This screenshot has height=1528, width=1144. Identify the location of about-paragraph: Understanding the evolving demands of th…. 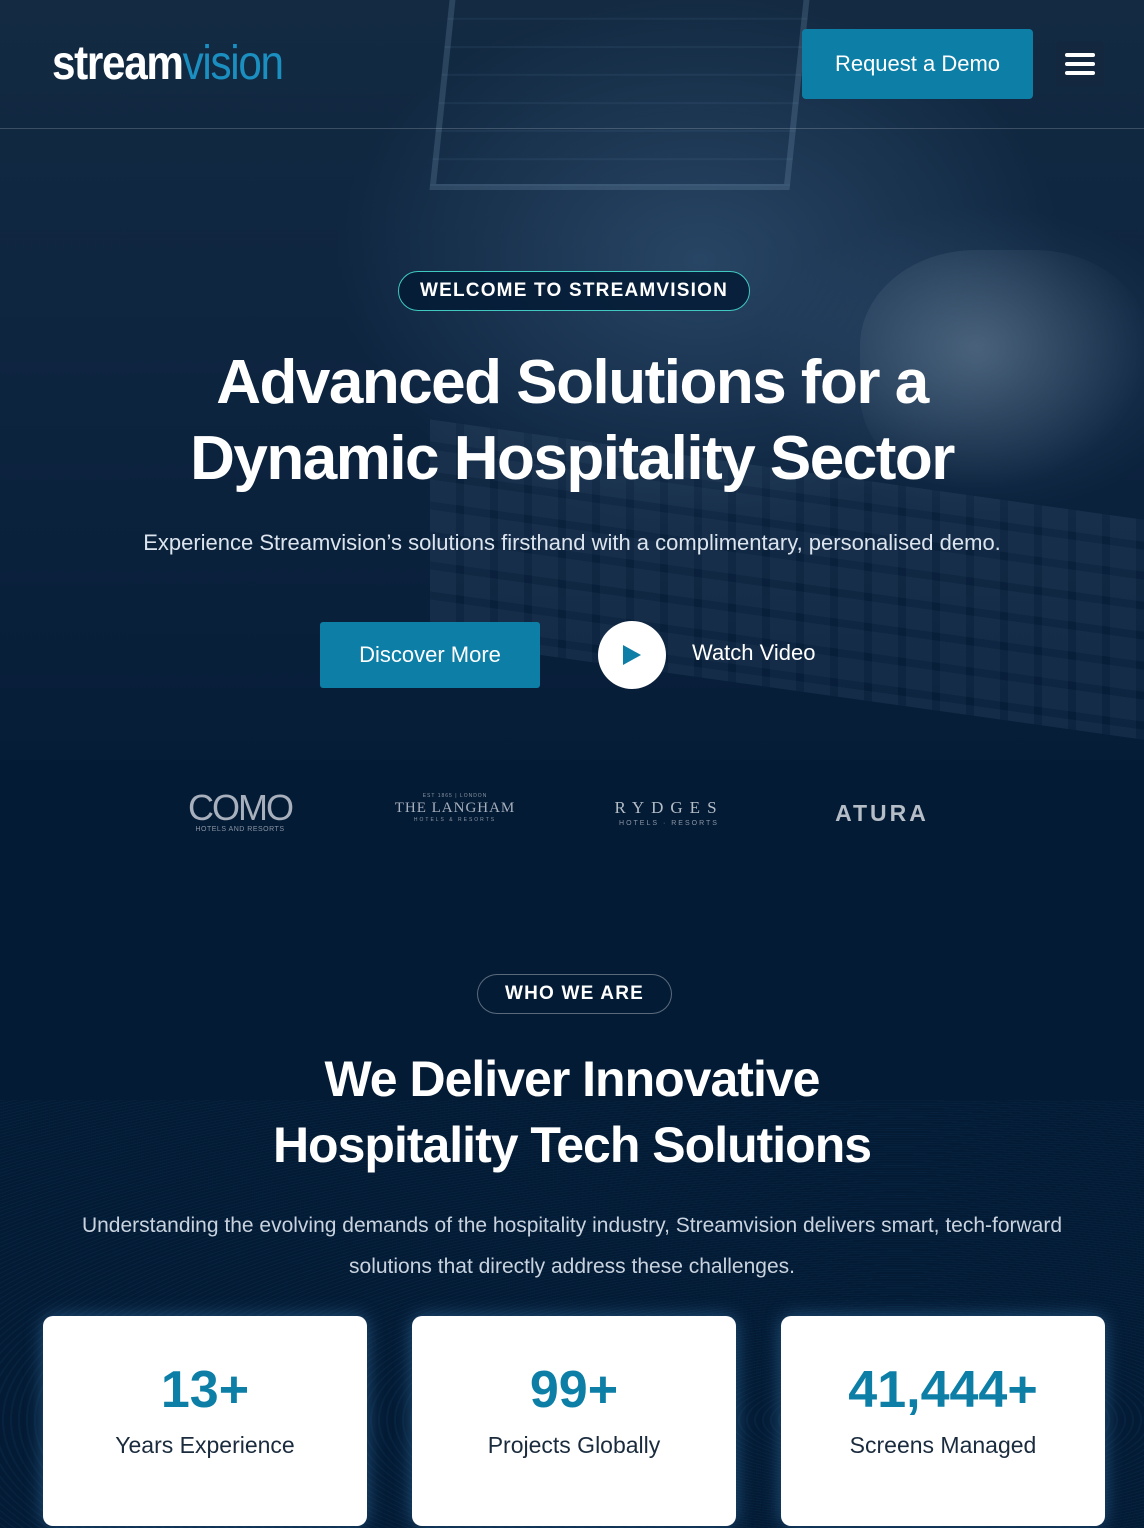
(572, 1246).